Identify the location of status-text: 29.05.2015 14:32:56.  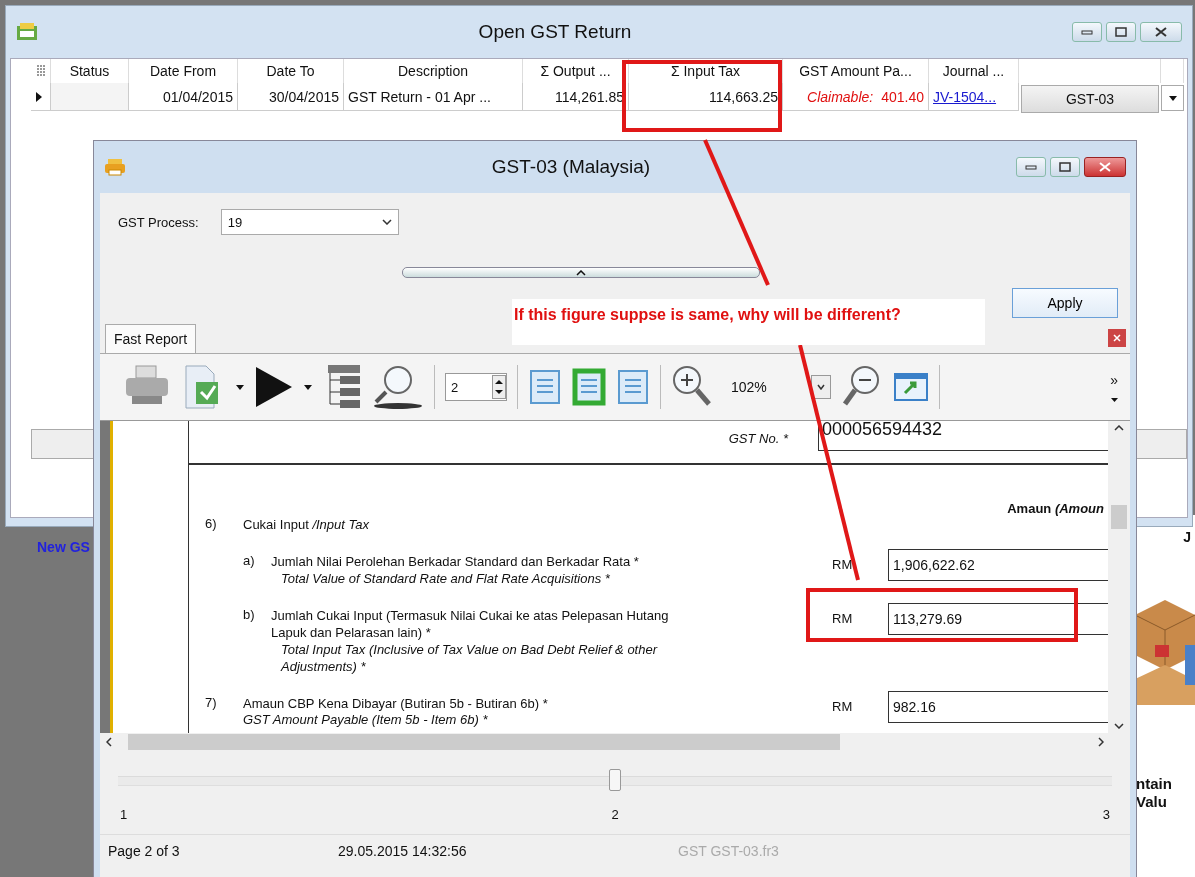
(403, 851).